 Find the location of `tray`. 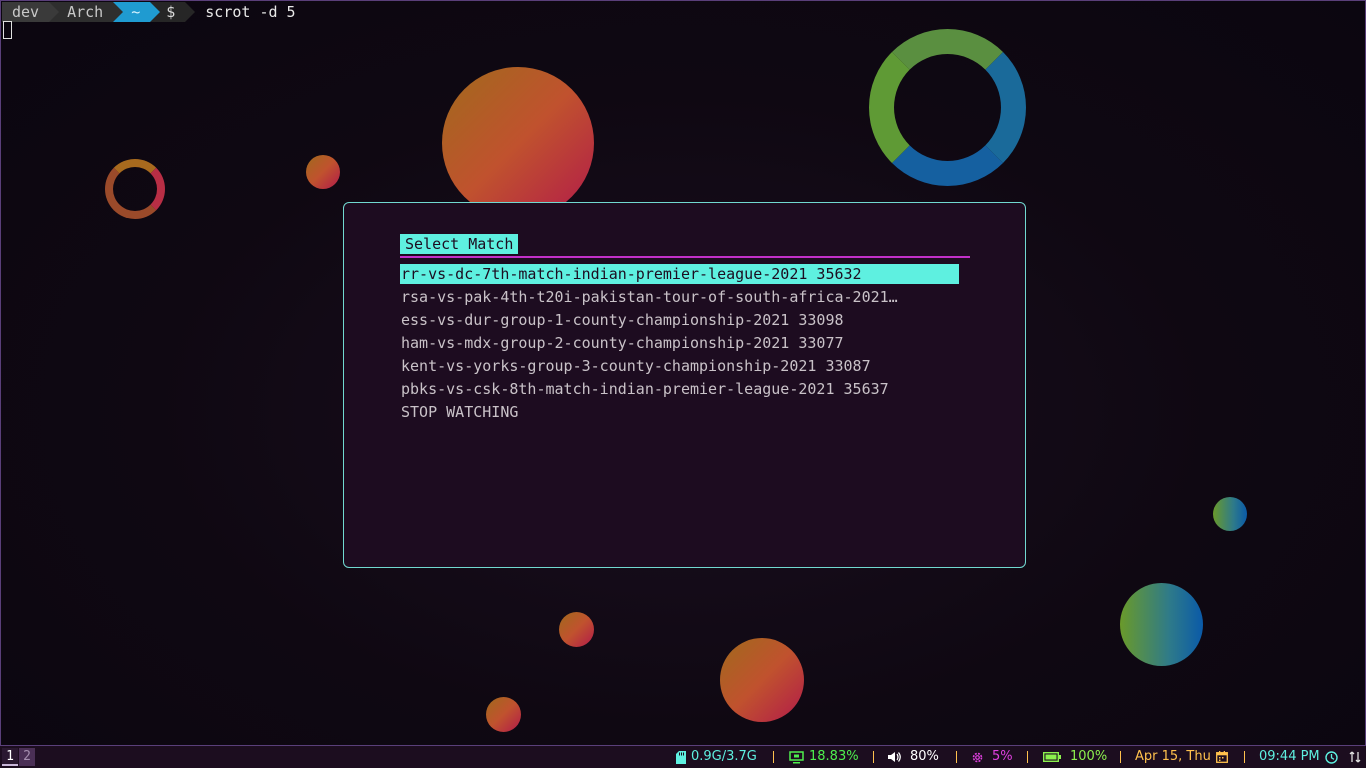

tray is located at coordinates (1355, 757).